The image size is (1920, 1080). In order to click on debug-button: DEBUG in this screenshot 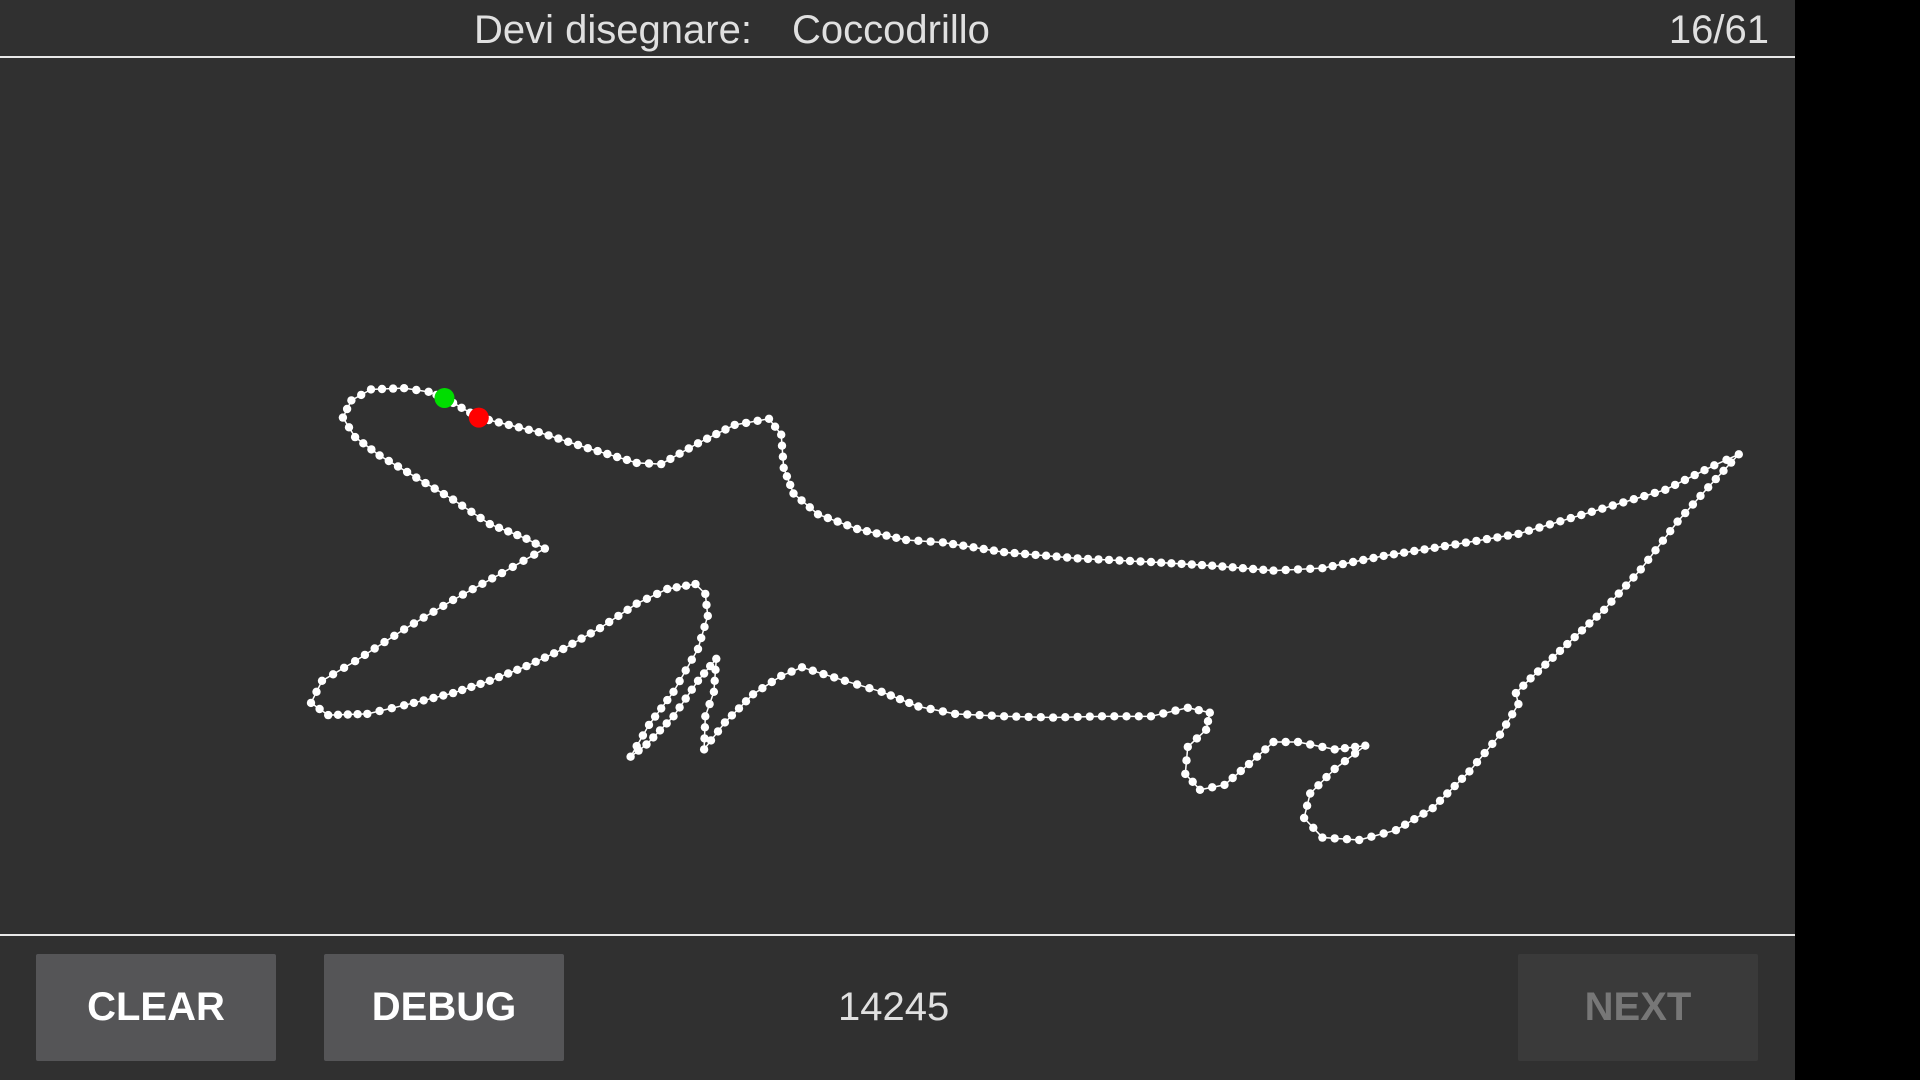, I will do `click(444, 1007)`.